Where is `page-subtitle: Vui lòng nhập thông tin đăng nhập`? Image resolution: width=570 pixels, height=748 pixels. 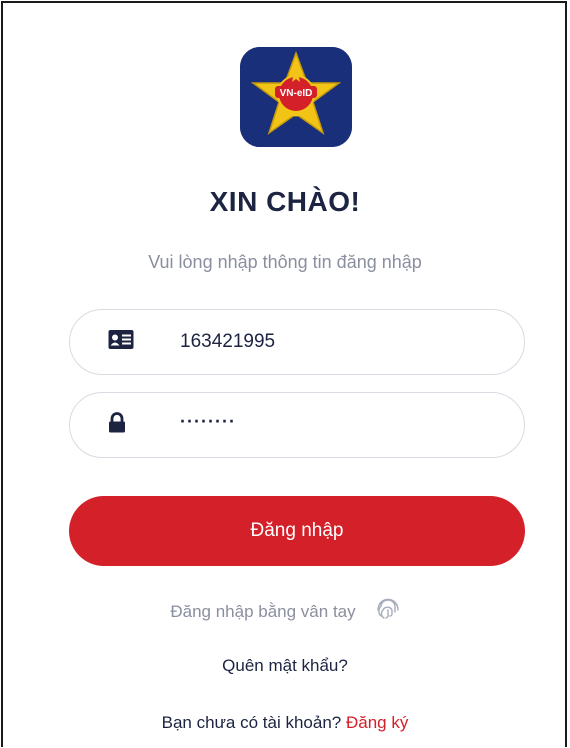 page-subtitle: Vui lòng nhập thông tin đăng nhập is located at coordinates (285, 262).